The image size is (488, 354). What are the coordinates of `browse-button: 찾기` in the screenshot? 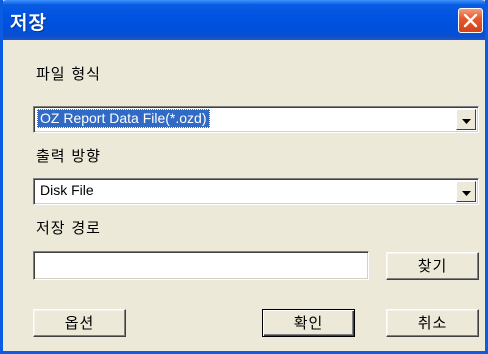 It's located at (432, 266).